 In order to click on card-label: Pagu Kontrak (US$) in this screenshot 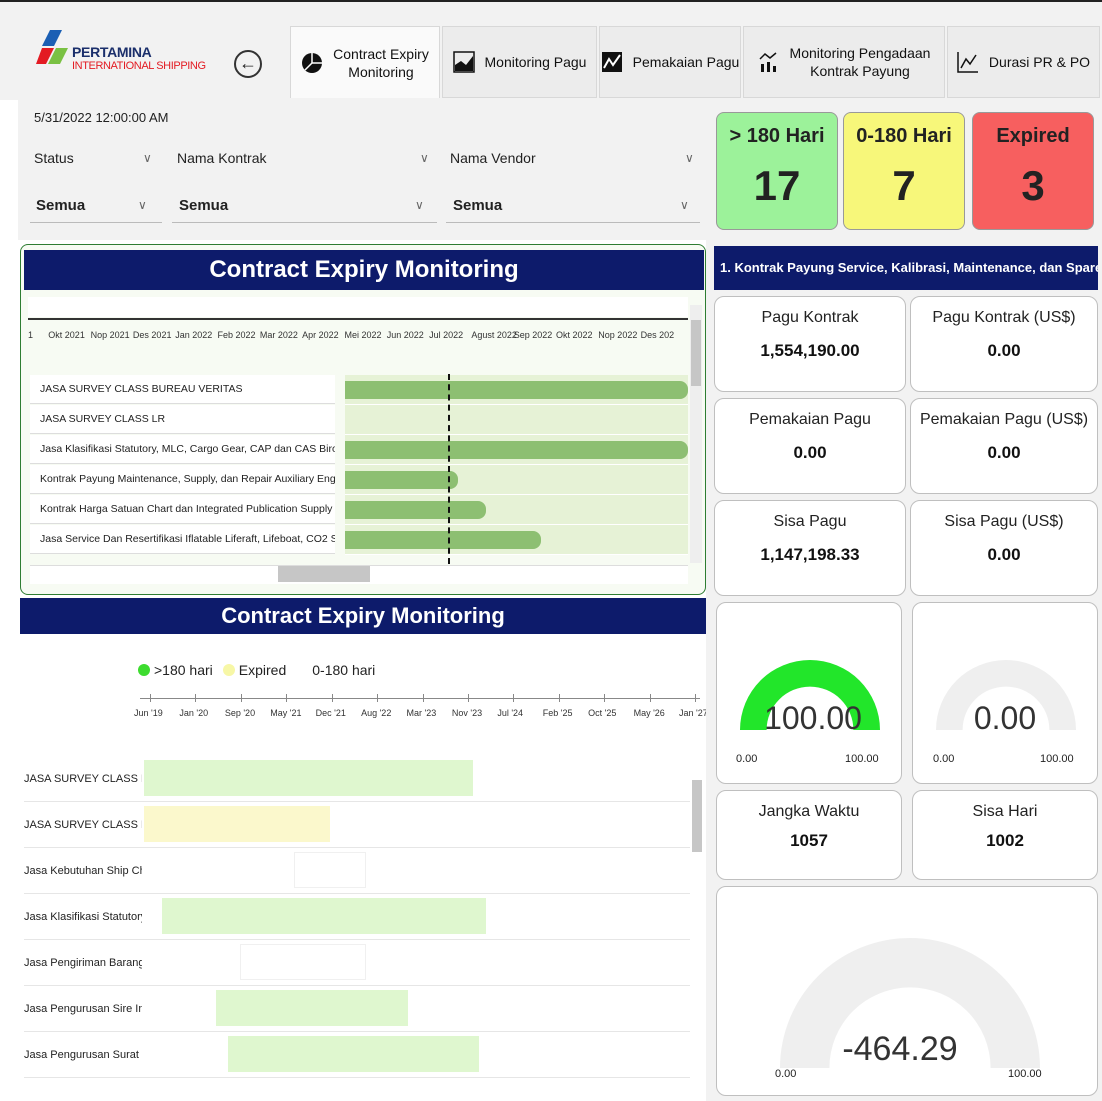, I will do `click(1004, 317)`.